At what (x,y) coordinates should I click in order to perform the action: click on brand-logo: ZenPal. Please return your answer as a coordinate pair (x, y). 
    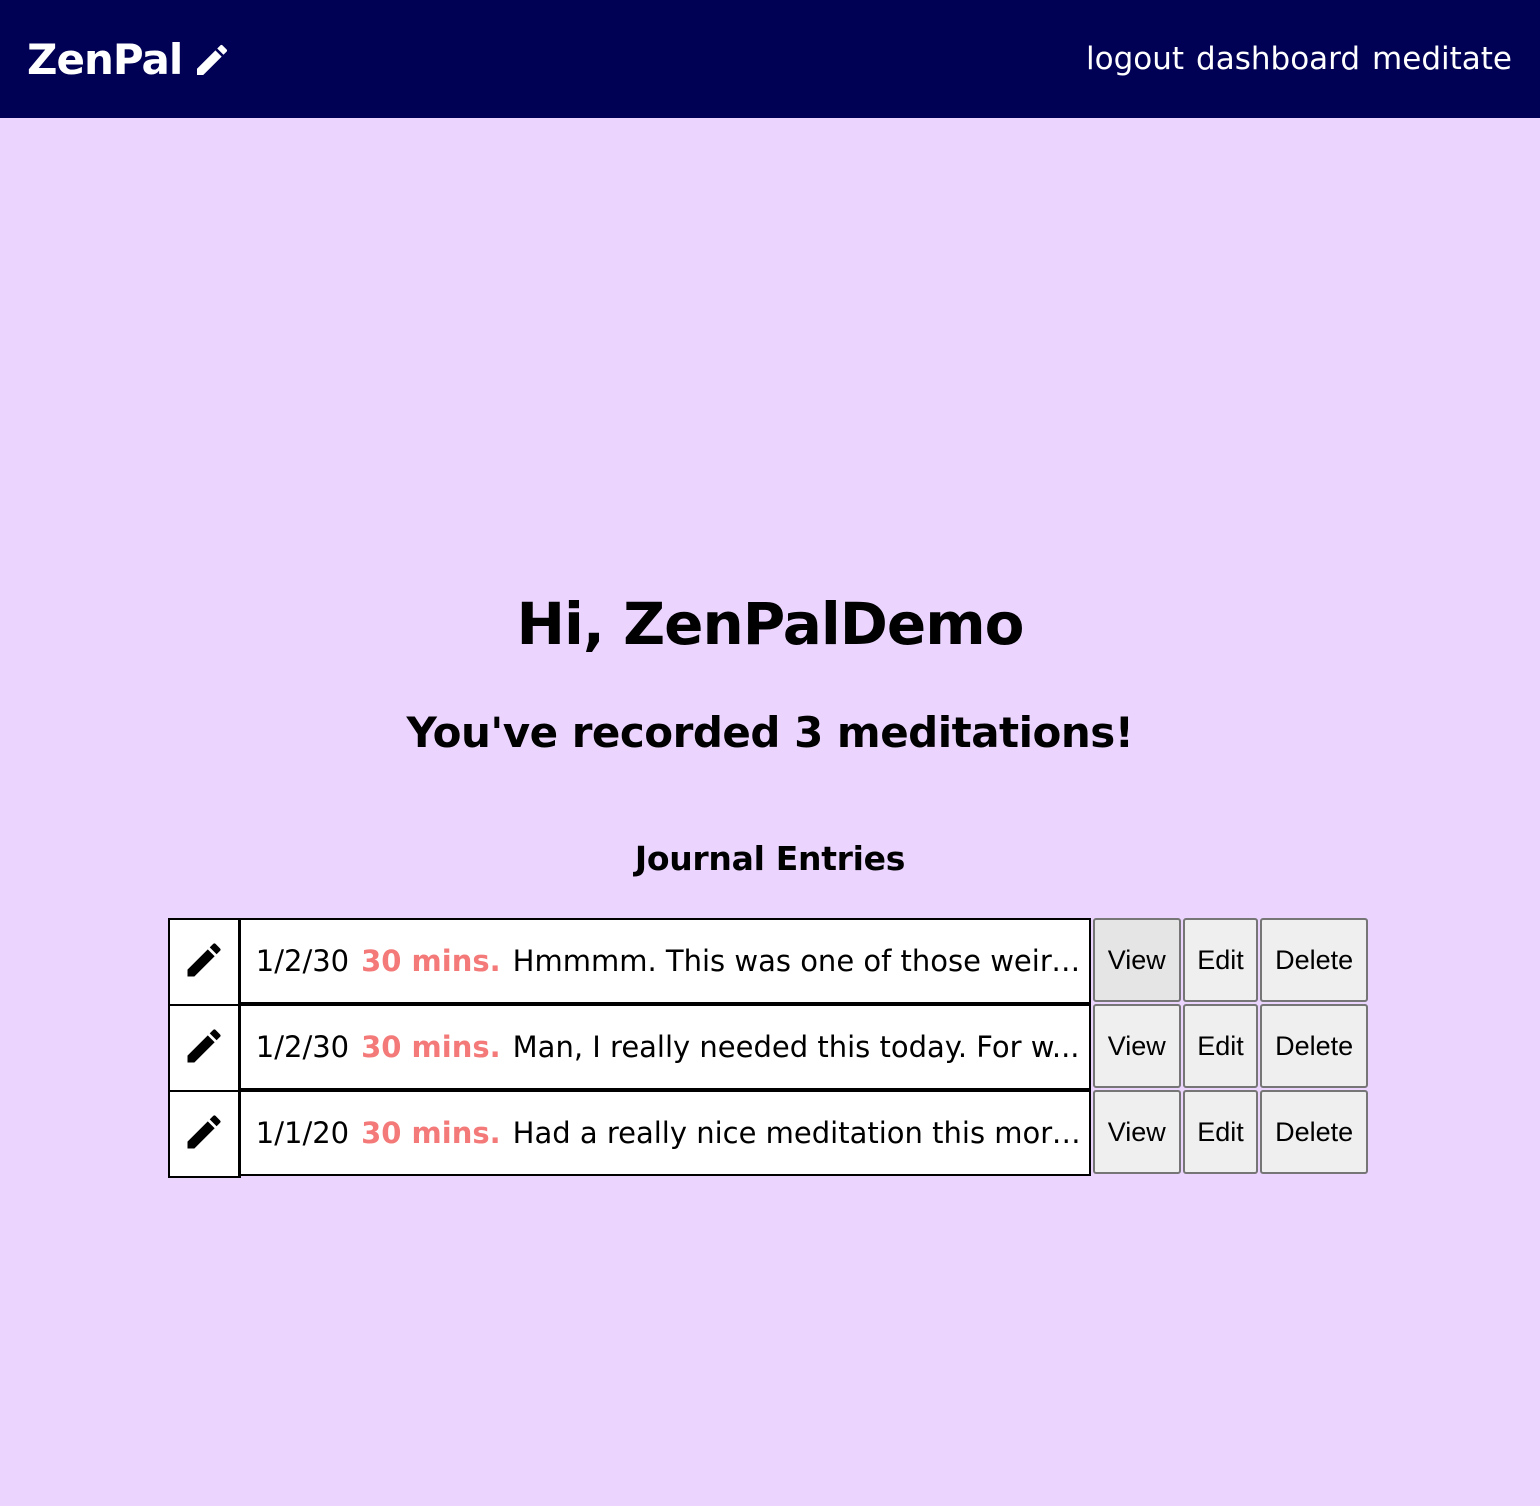
    Looking at the image, I should click on (129, 60).